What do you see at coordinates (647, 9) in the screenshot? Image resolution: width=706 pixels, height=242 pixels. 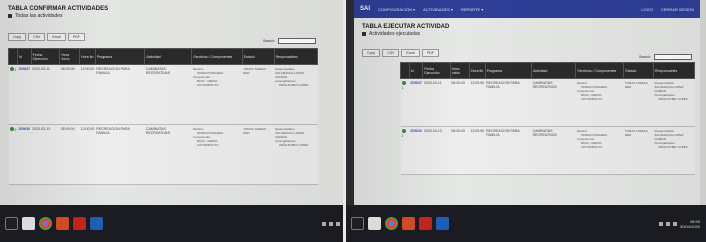 I see `nav-user: LOGO` at bounding box center [647, 9].